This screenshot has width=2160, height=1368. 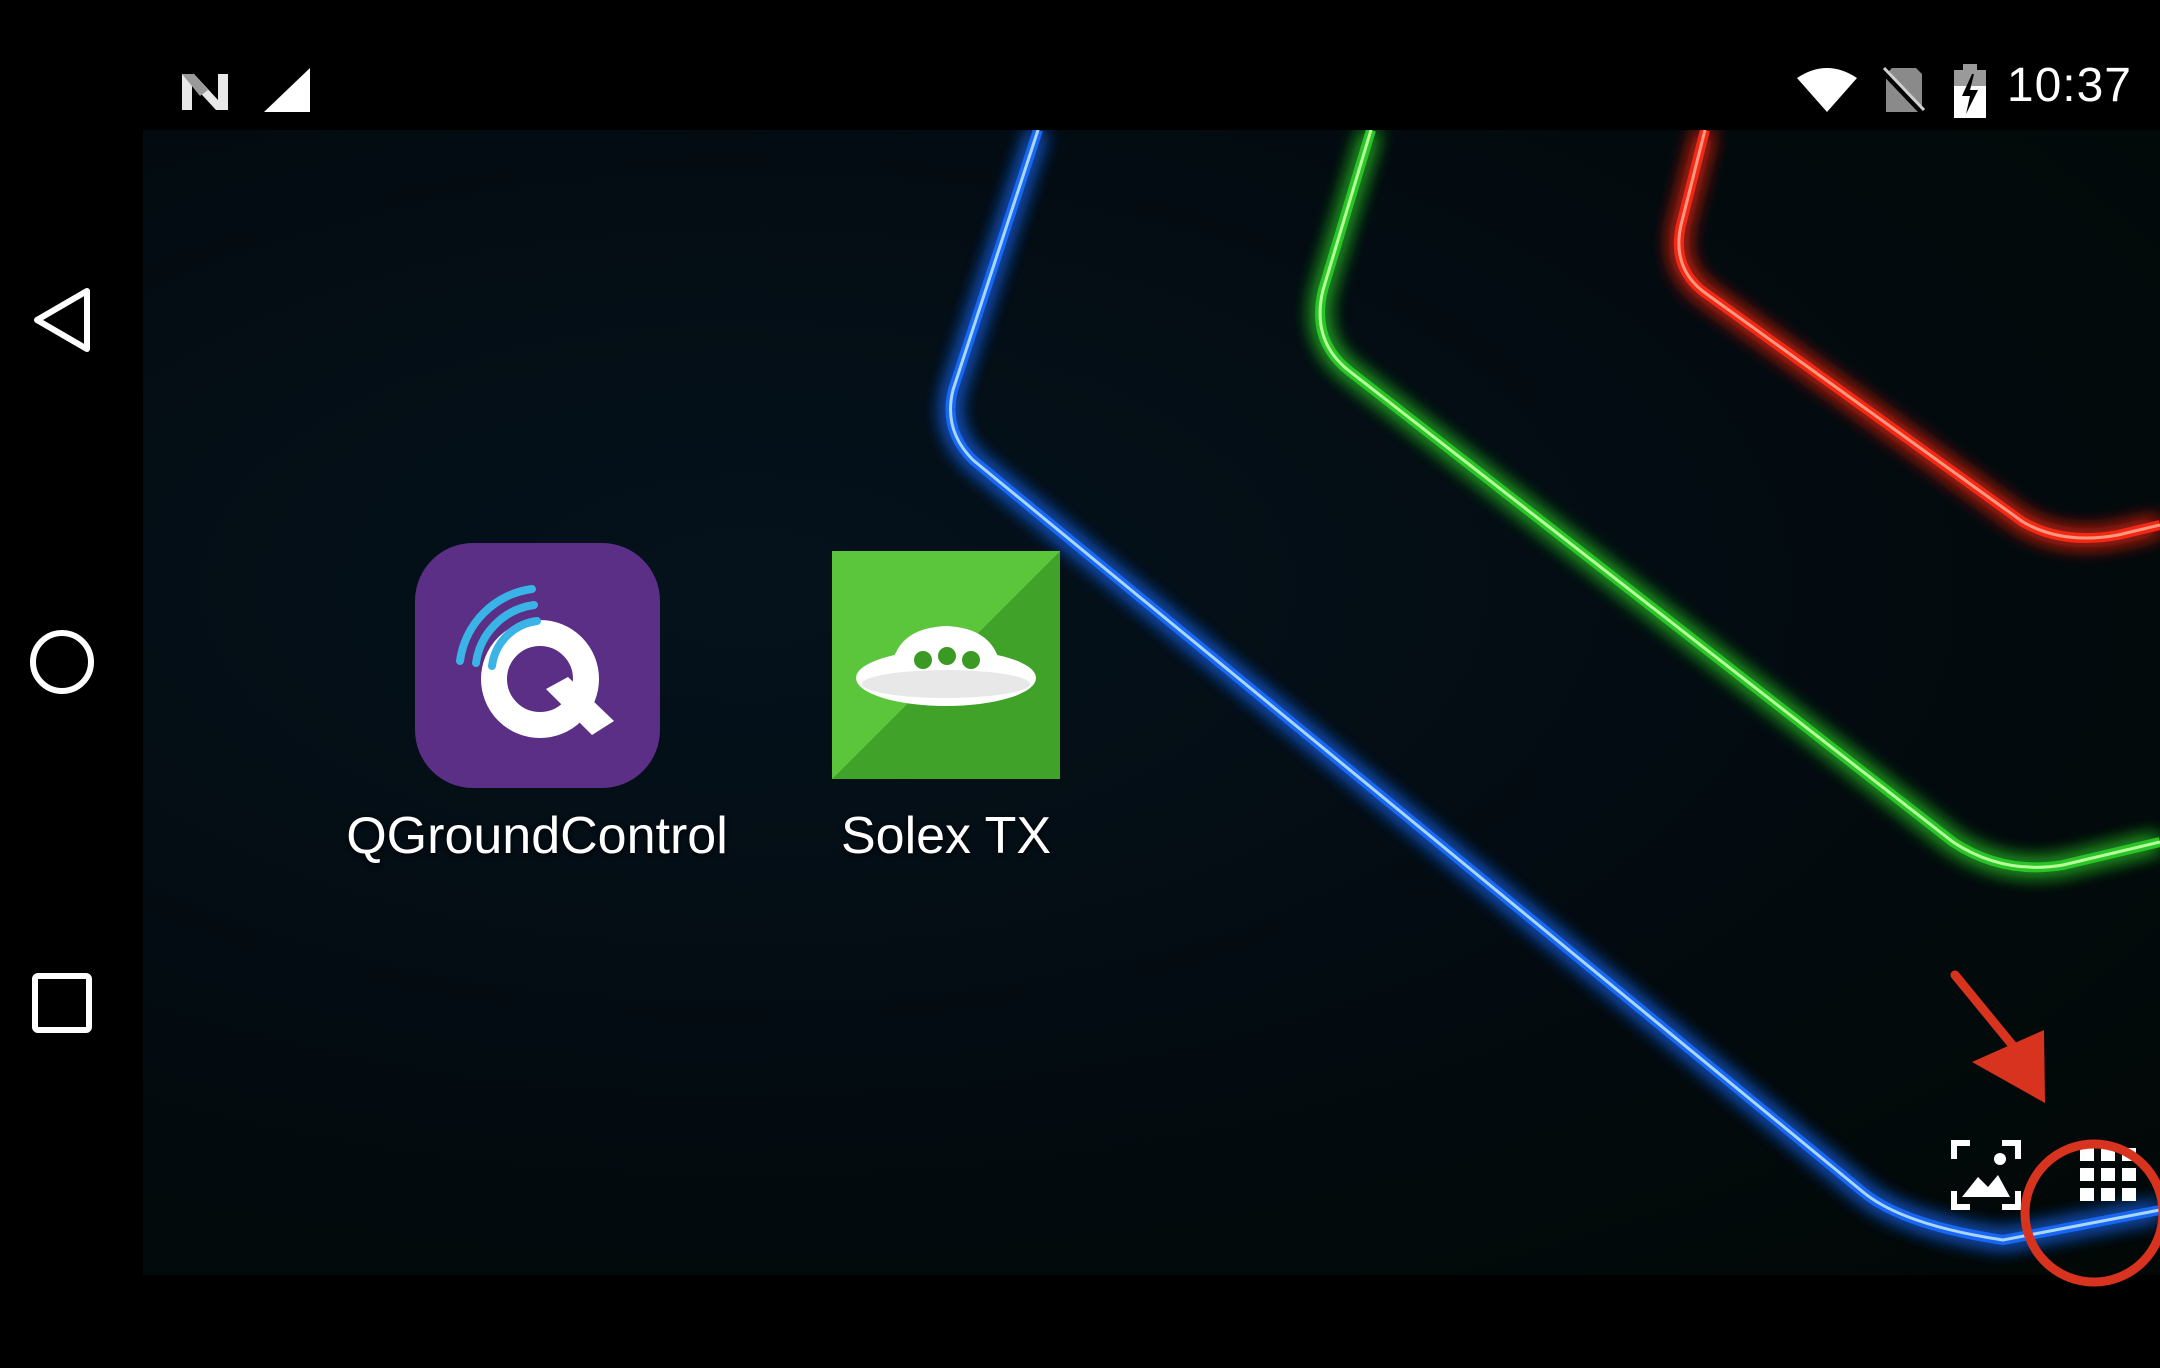 I want to click on wallpaper-picker-button, so click(x=1986, y=1175).